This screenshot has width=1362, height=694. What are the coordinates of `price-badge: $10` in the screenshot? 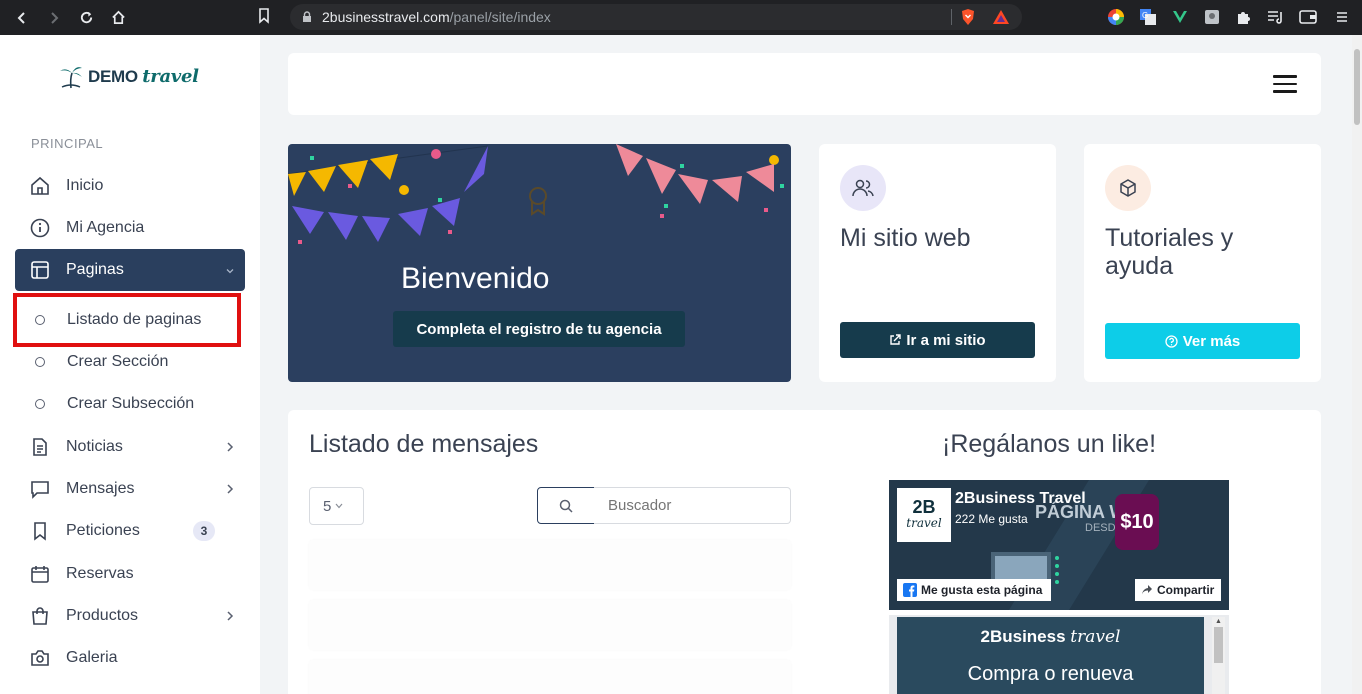 It's located at (1137, 522).